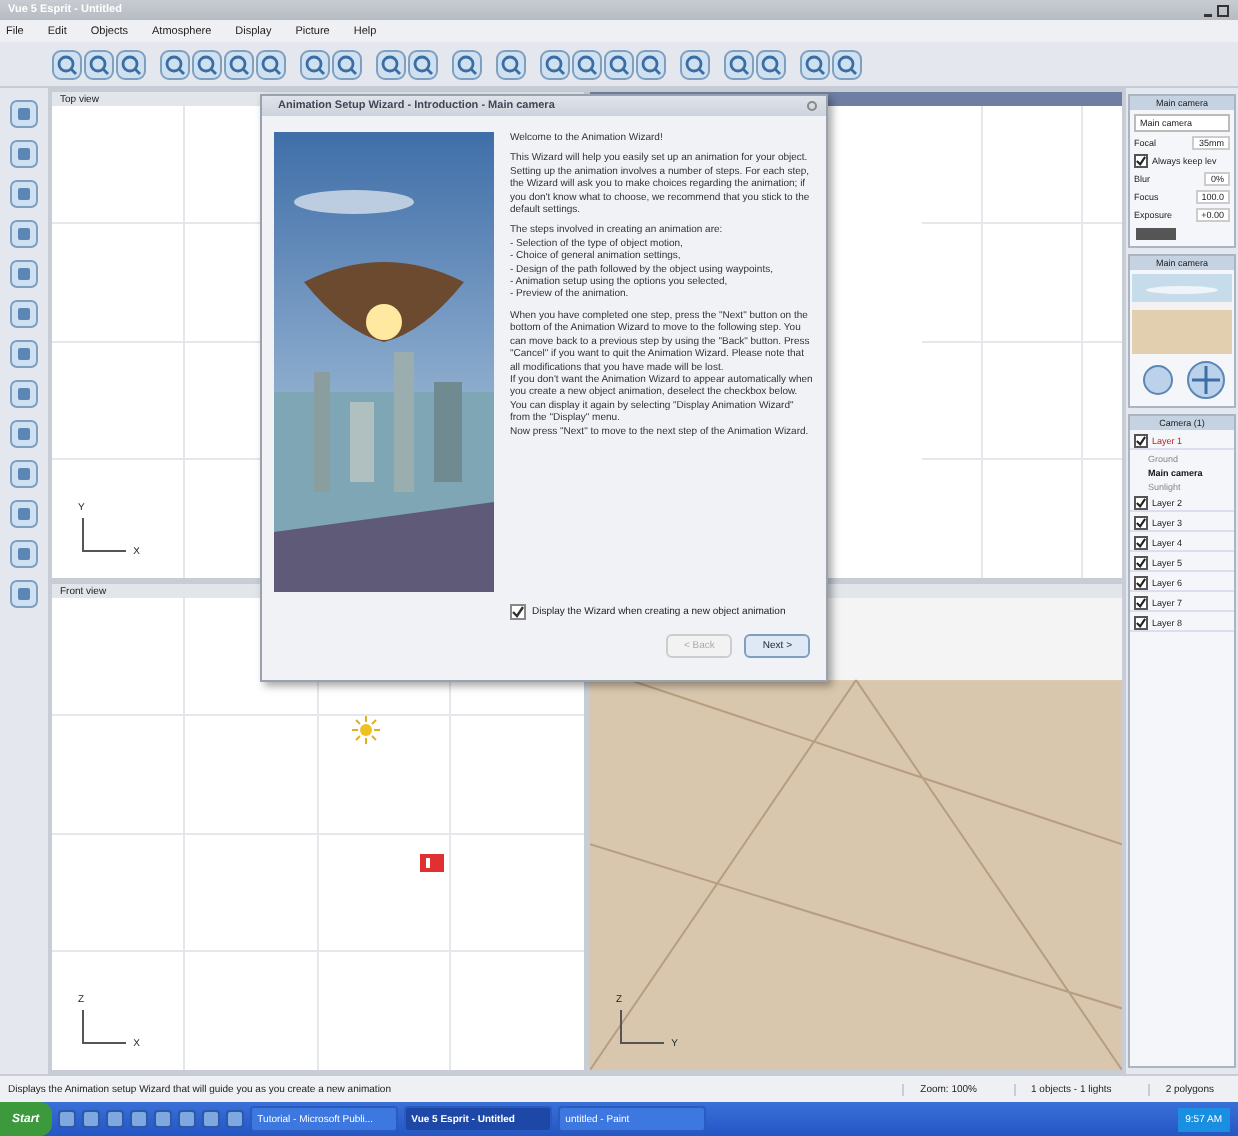 This screenshot has height=1136, width=1238. What do you see at coordinates (1156, 234) in the screenshot?
I see `color-swatch` at bounding box center [1156, 234].